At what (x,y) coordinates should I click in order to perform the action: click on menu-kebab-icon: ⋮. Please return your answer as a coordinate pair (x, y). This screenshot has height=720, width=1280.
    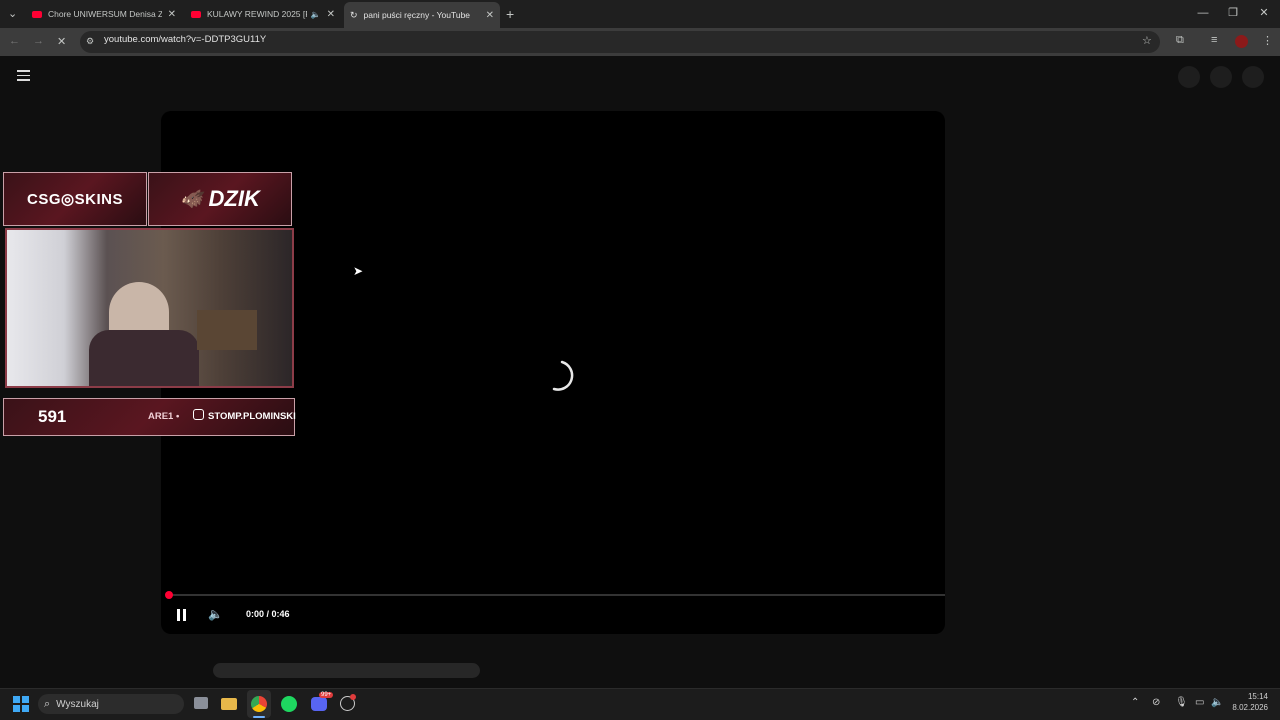
    Looking at the image, I should click on (1267, 40).